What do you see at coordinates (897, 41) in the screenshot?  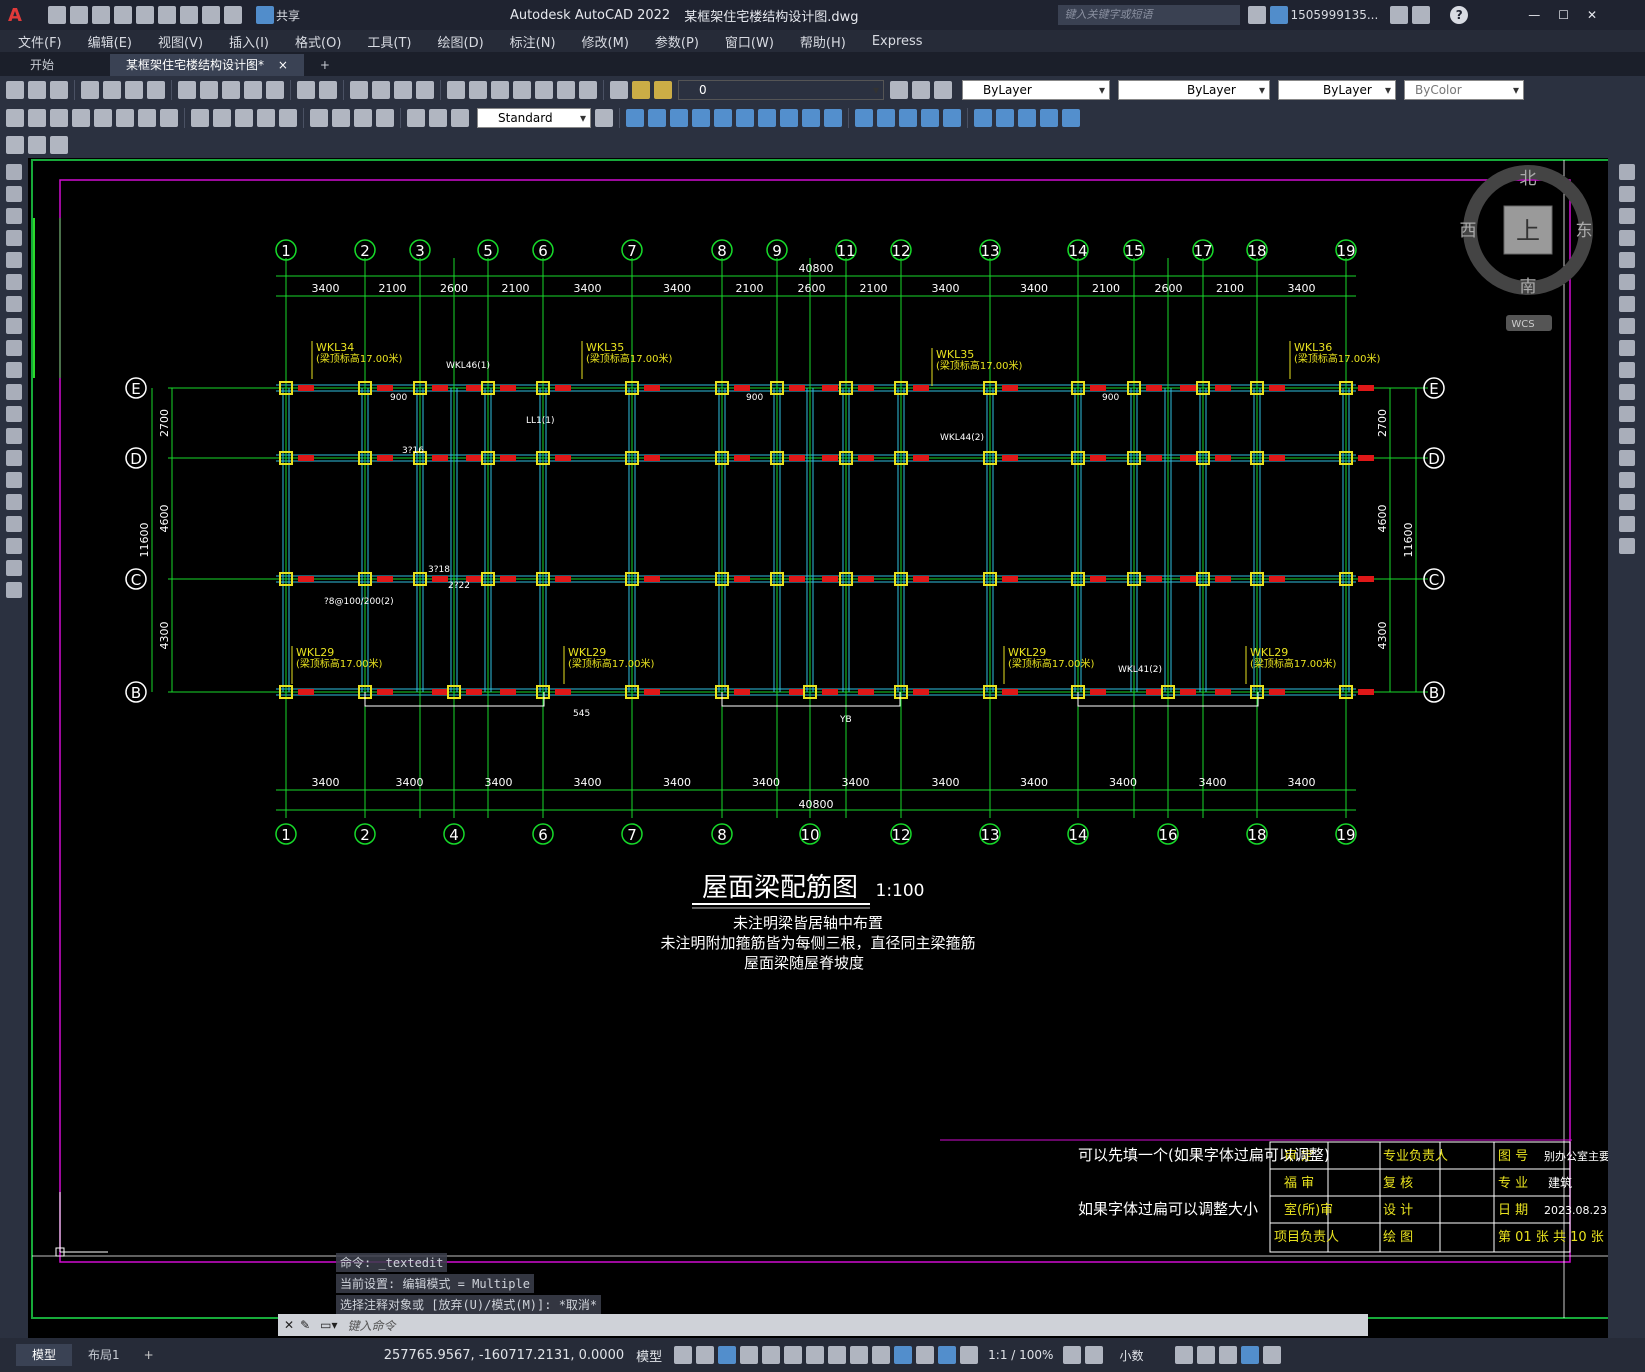 I see `menu-express: Express` at bounding box center [897, 41].